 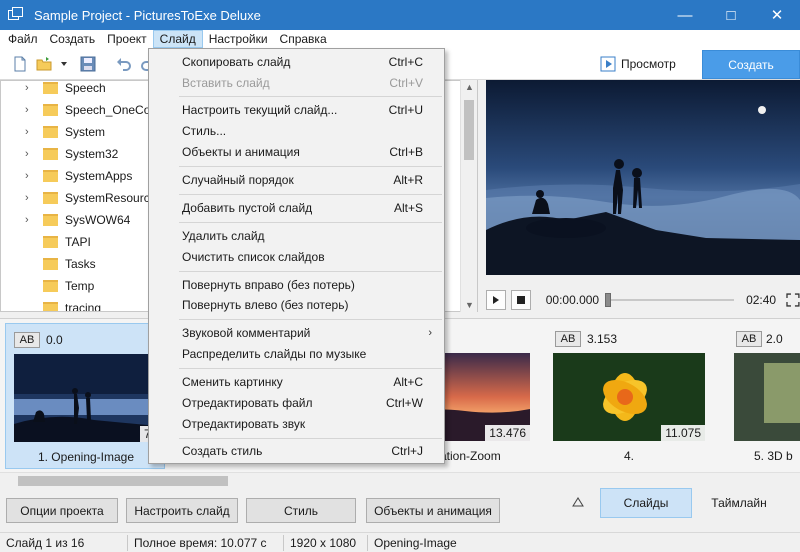 I want to click on menu-item-objects-animation: Объекты и анимация Ctrl+B, so click(x=296, y=152).